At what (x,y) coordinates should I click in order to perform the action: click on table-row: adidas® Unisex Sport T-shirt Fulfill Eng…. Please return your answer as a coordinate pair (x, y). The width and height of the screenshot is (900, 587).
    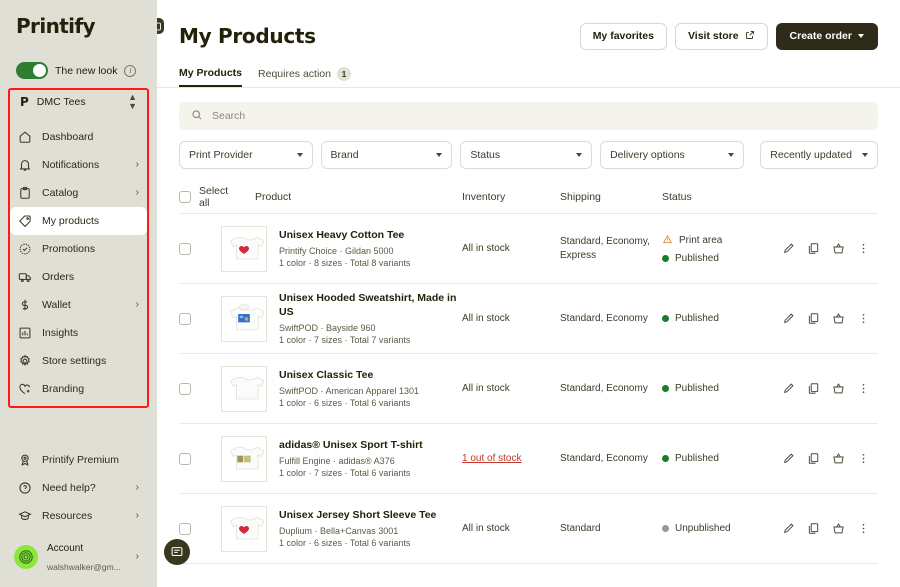
    Looking at the image, I should click on (528, 459).